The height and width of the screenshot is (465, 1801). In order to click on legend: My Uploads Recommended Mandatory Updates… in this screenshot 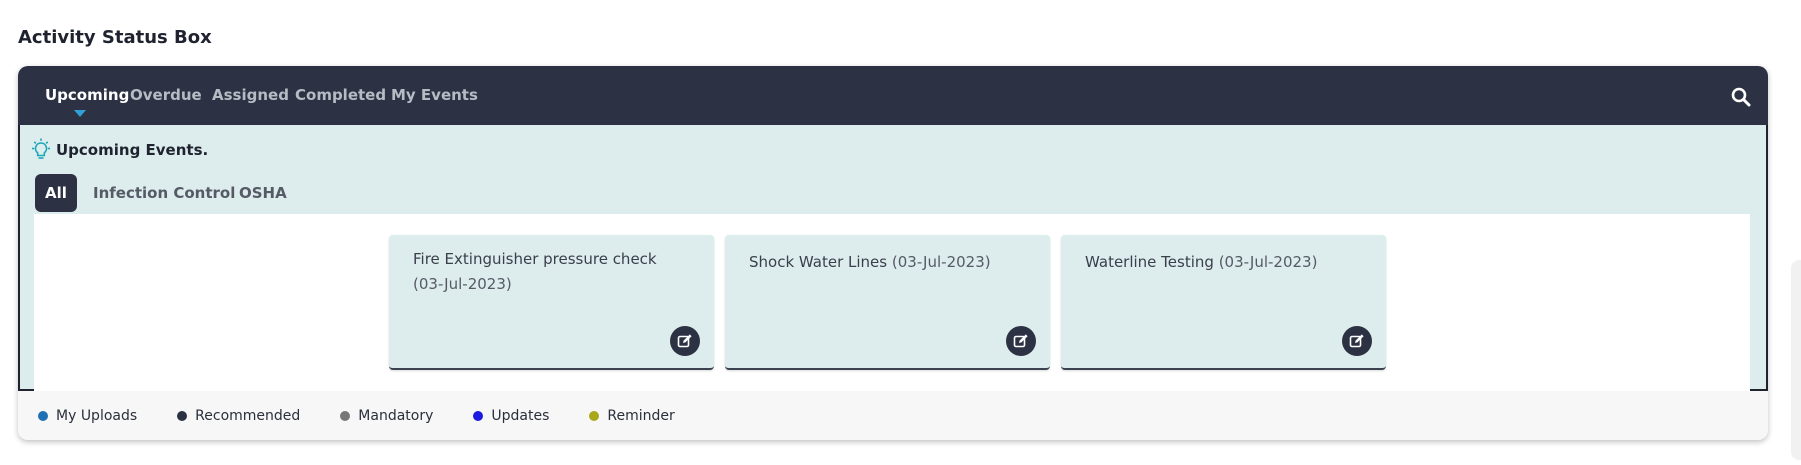, I will do `click(893, 415)`.